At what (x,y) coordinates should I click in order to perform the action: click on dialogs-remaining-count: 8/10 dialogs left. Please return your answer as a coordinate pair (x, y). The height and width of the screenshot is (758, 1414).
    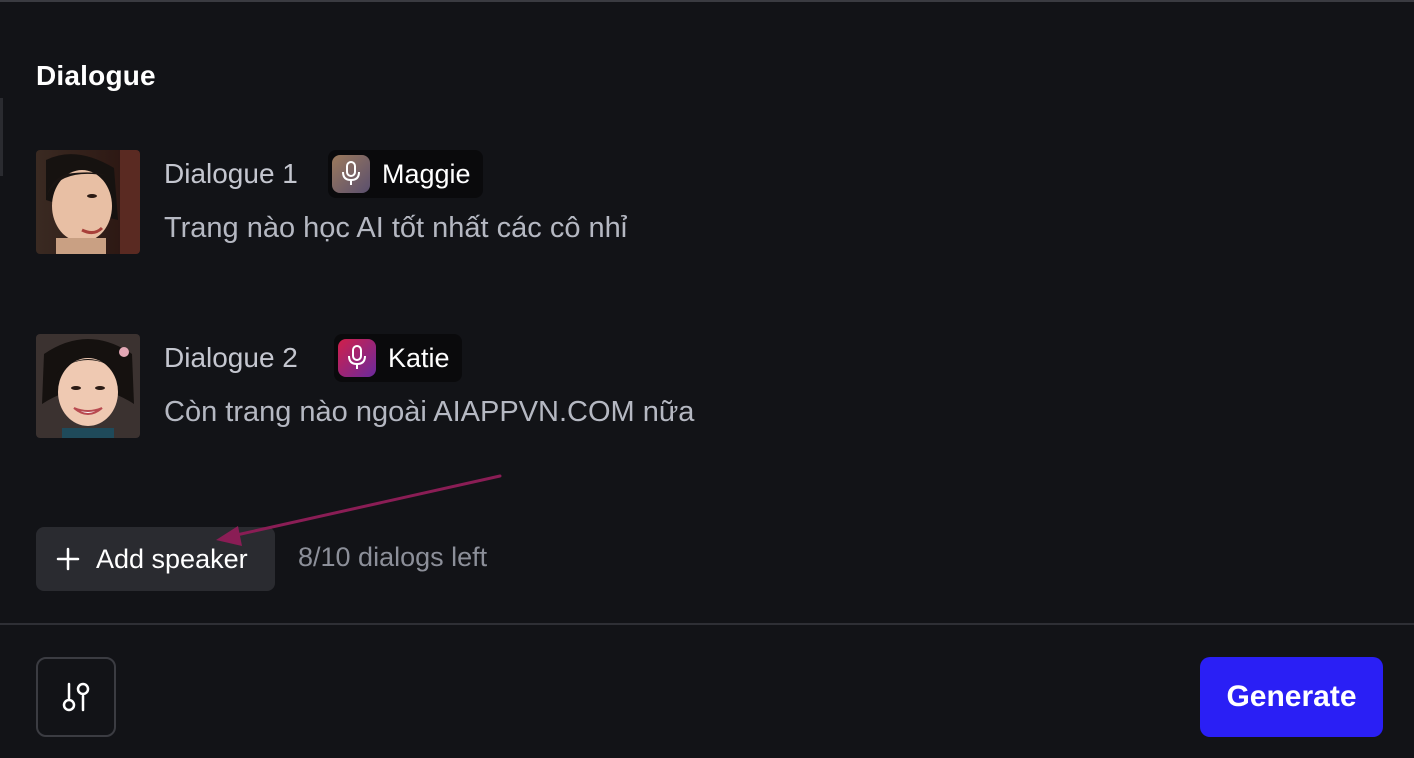
    Looking at the image, I should click on (393, 557).